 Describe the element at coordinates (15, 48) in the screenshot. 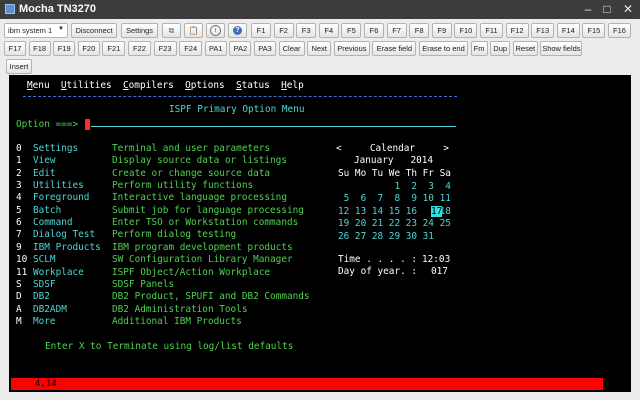

I see `f17-button: F17` at that location.